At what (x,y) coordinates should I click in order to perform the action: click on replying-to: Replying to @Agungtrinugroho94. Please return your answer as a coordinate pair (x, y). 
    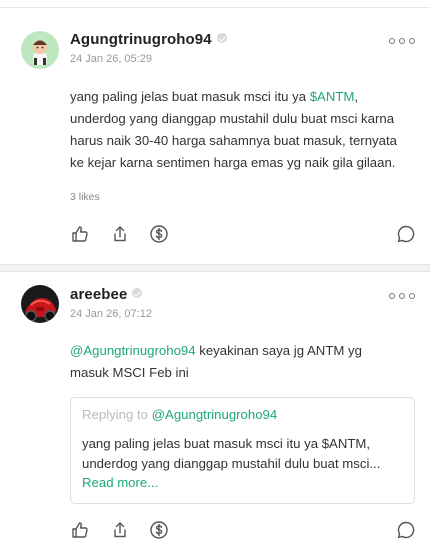
    Looking at the image, I should click on (180, 414).